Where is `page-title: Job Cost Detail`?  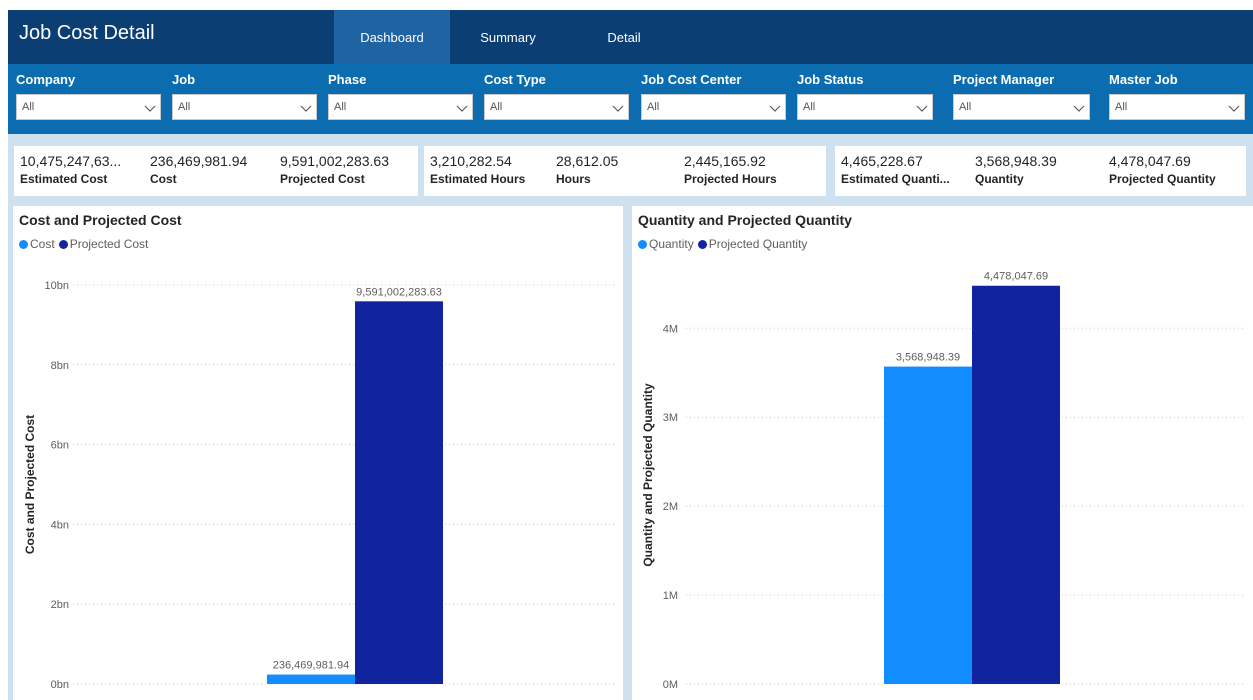
page-title: Job Cost Detail is located at coordinates (87, 33).